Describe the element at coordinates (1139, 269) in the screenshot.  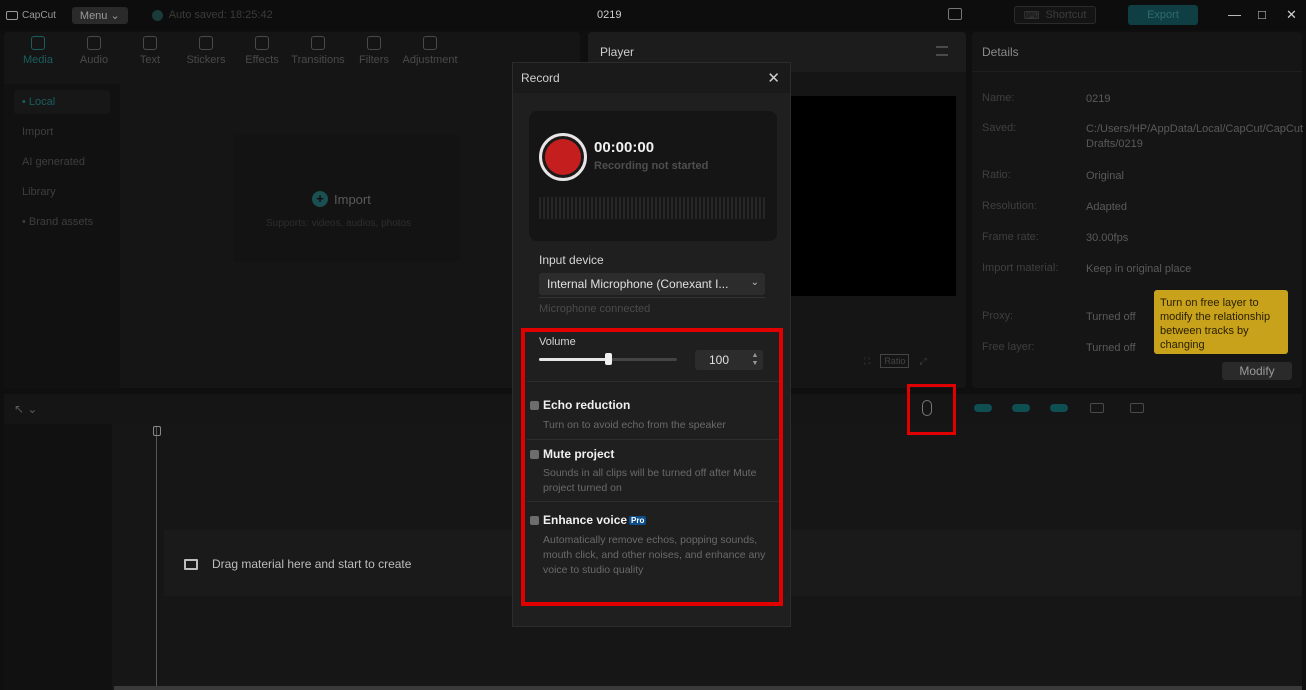
I see `detail-value: Keep in original place` at that location.